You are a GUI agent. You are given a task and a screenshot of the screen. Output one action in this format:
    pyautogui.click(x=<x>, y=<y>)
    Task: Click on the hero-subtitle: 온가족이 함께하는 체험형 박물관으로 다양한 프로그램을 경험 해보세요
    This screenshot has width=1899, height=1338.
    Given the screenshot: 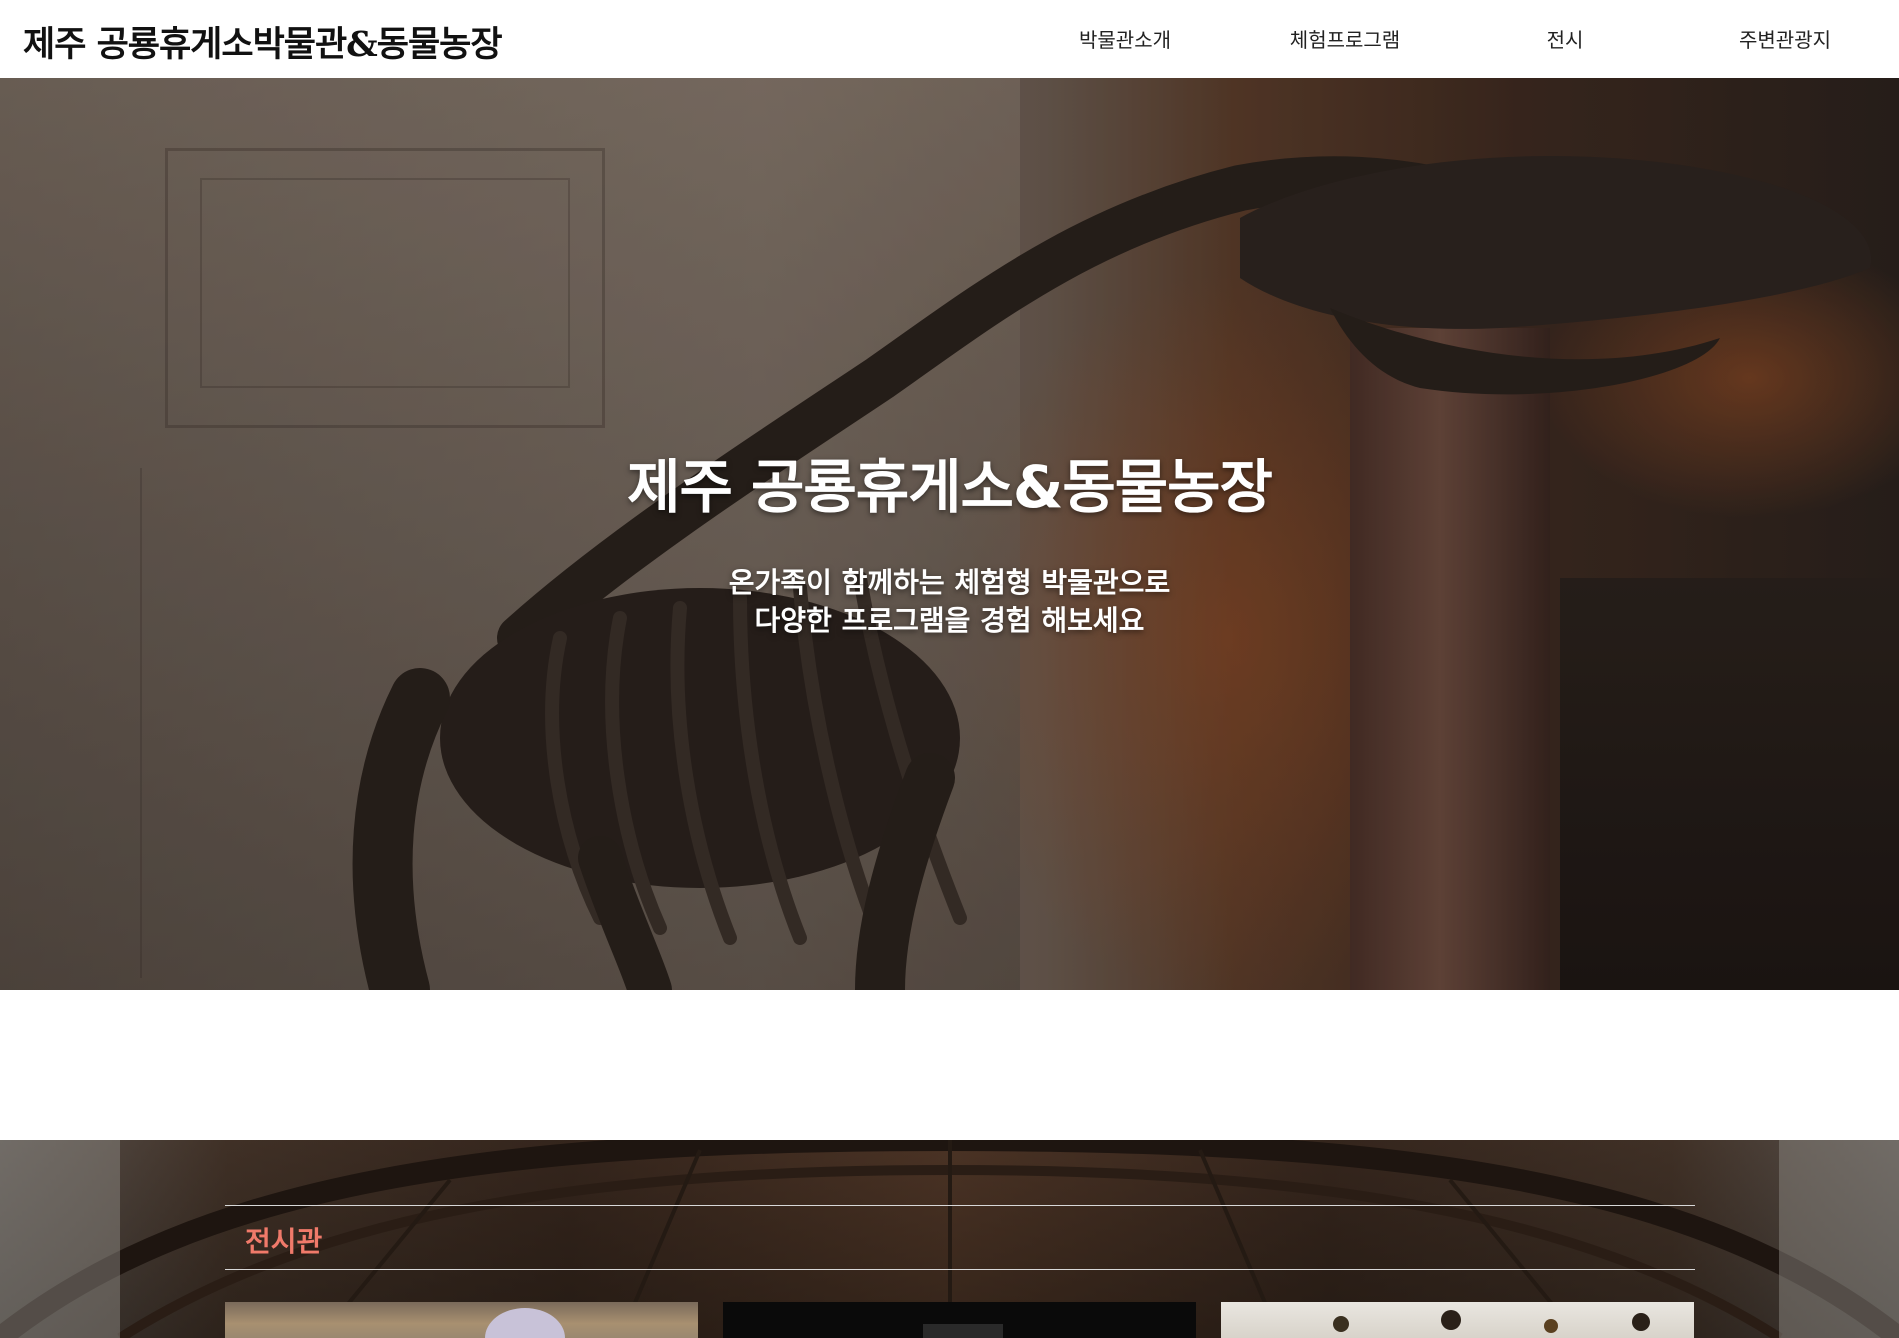 What is the action you would take?
    pyautogui.click(x=949, y=602)
    